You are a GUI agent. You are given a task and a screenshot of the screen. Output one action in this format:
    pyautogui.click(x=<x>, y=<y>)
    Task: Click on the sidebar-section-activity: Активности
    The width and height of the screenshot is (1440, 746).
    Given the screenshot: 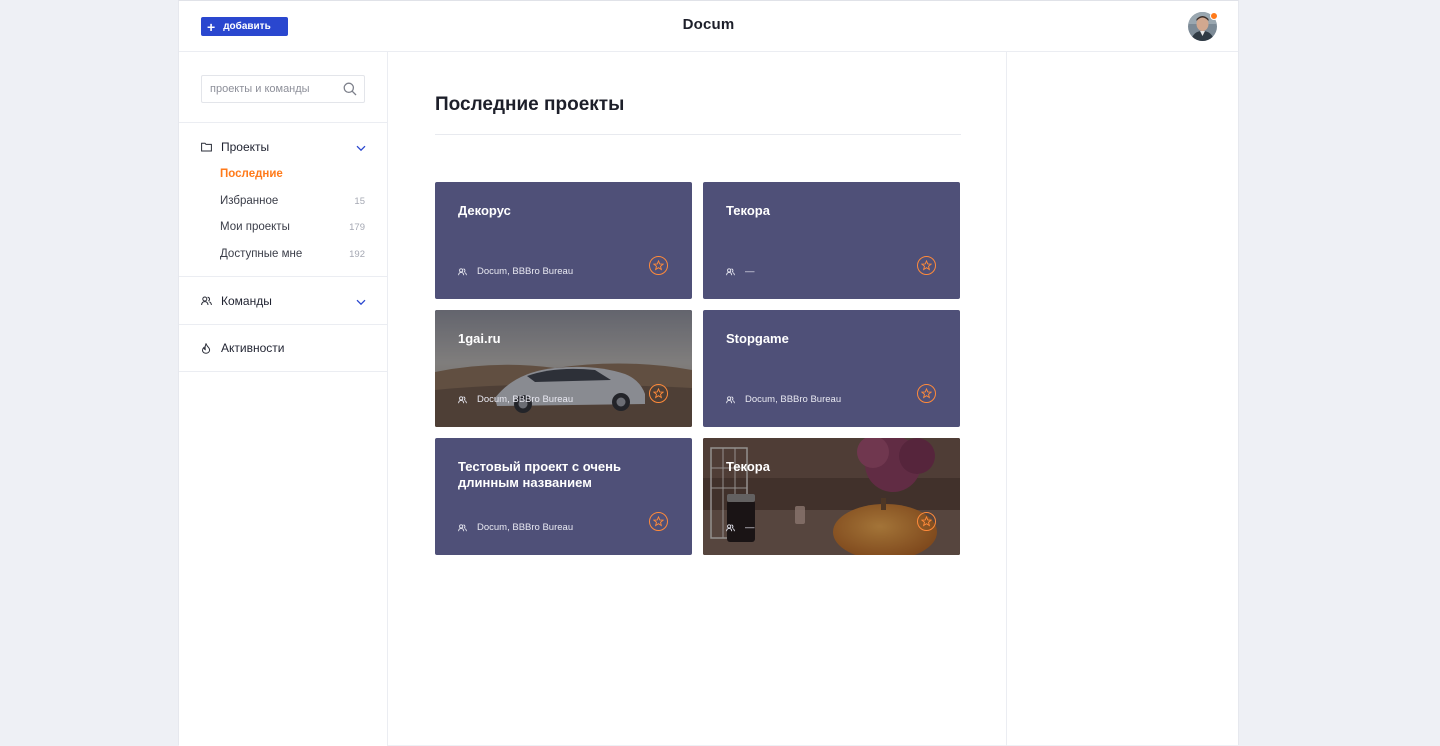 What is the action you would take?
    pyautogui.click(x=283, y=348)
    